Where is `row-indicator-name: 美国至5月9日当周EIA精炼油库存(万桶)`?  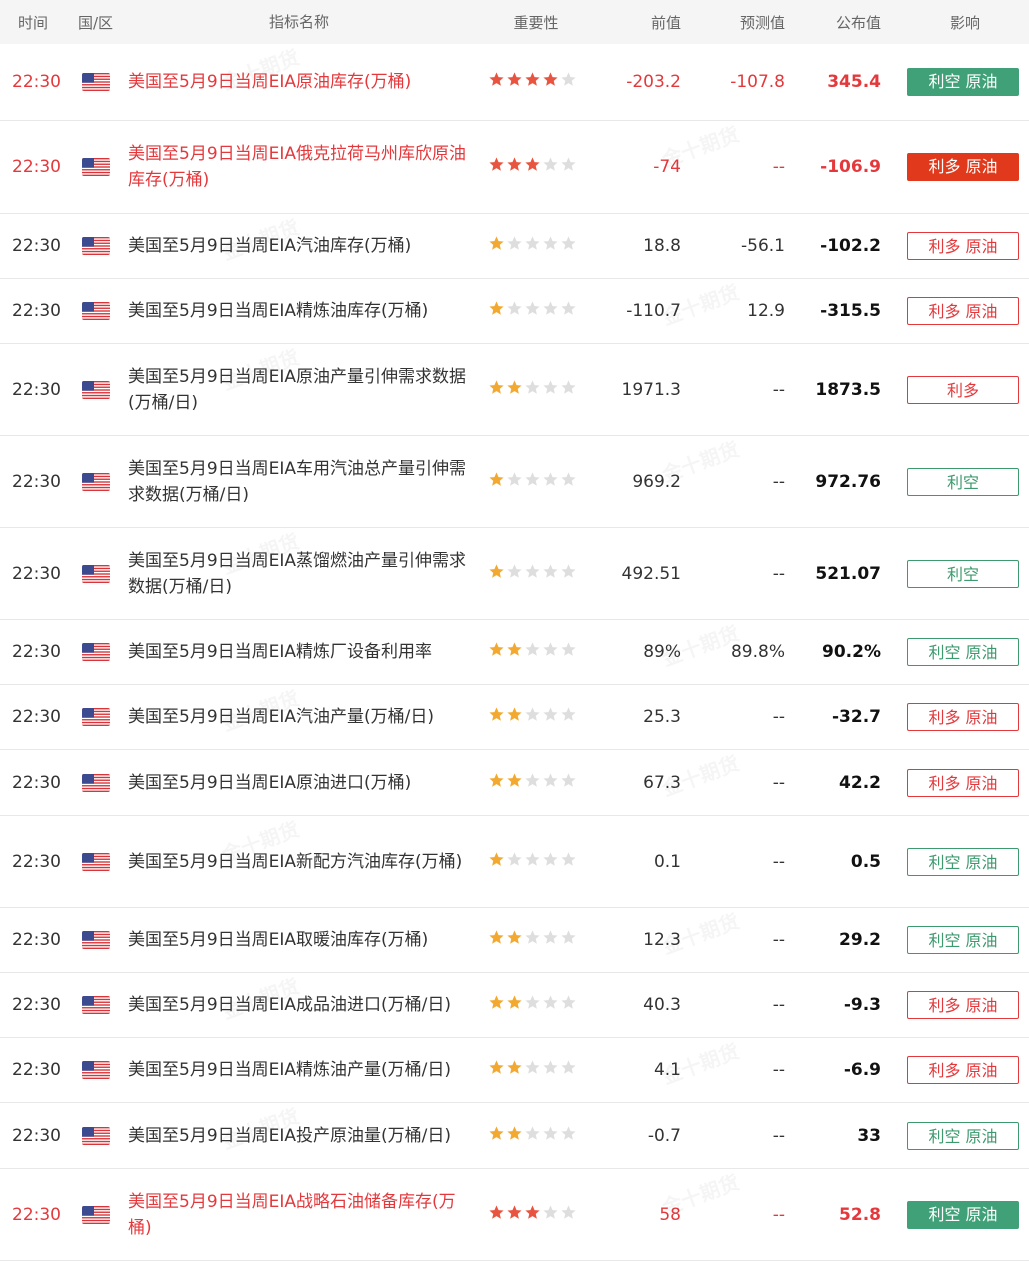 row-indicator-name: 美国至5月9日当周EIA精炼油库存(万桶) is located at coordinates (300, 311).